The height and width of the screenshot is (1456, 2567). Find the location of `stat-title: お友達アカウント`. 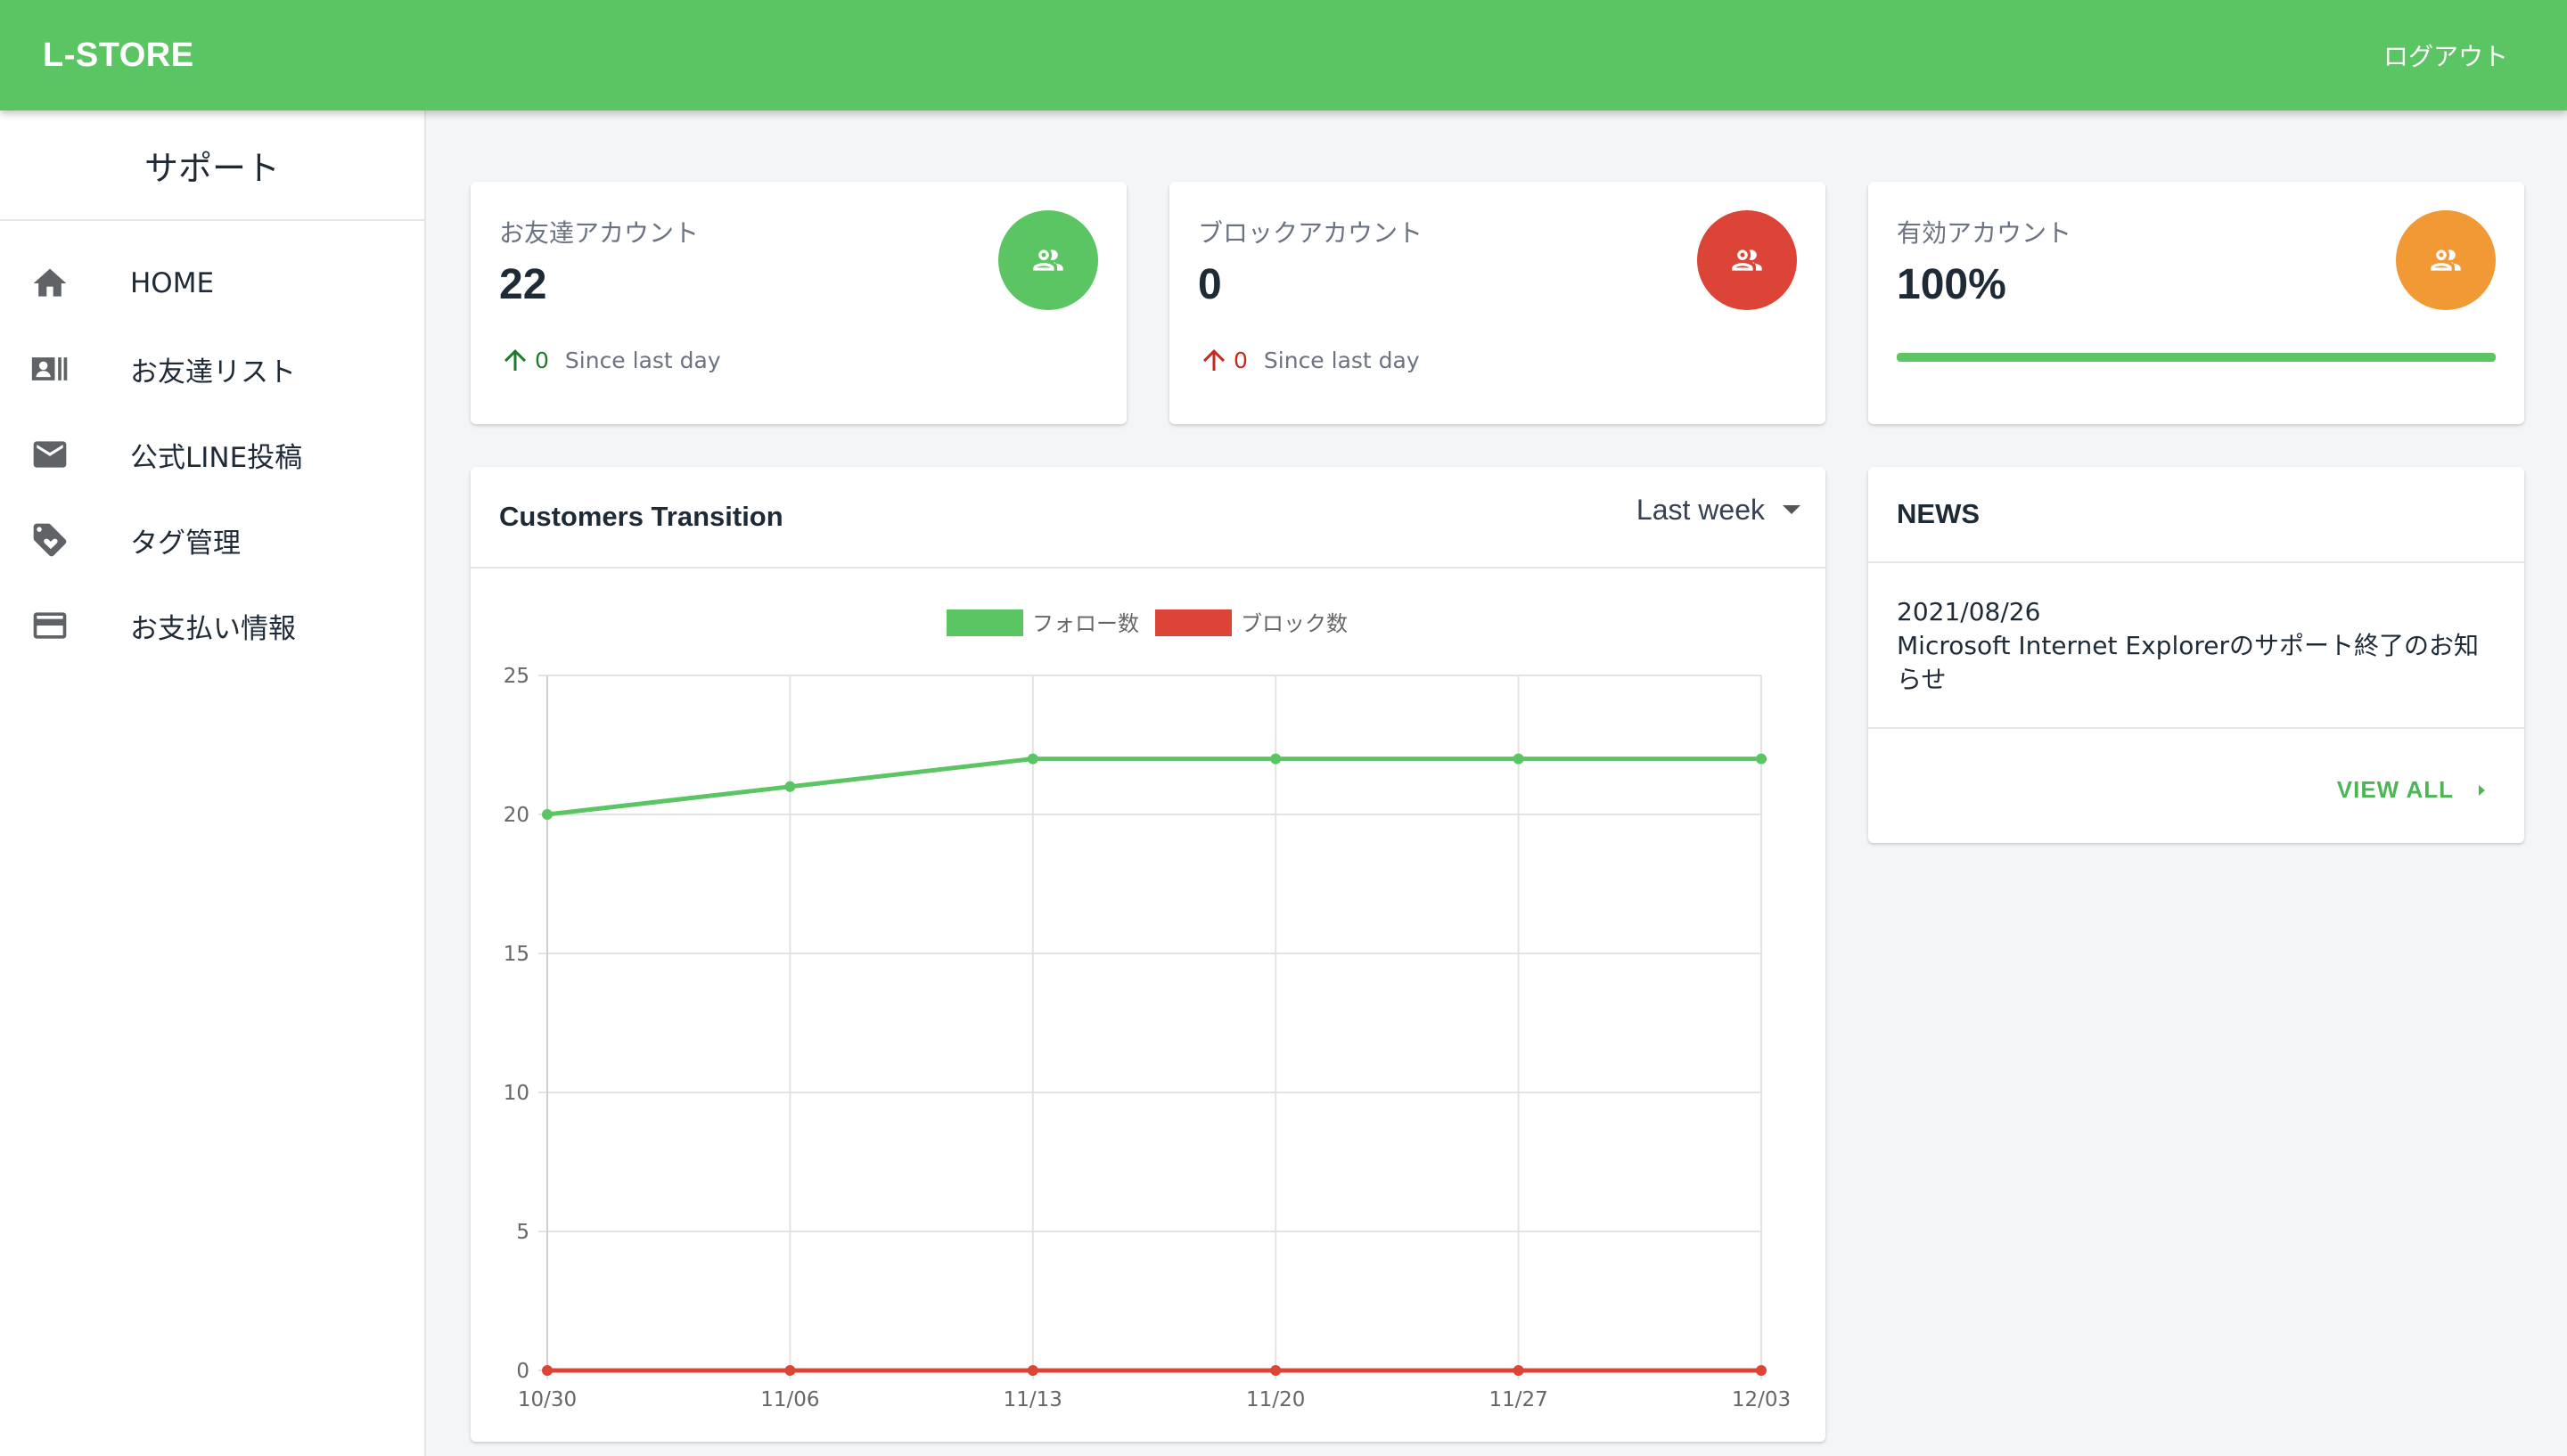

stat-title: お友達アカウント is located at coordinates (599, 233).